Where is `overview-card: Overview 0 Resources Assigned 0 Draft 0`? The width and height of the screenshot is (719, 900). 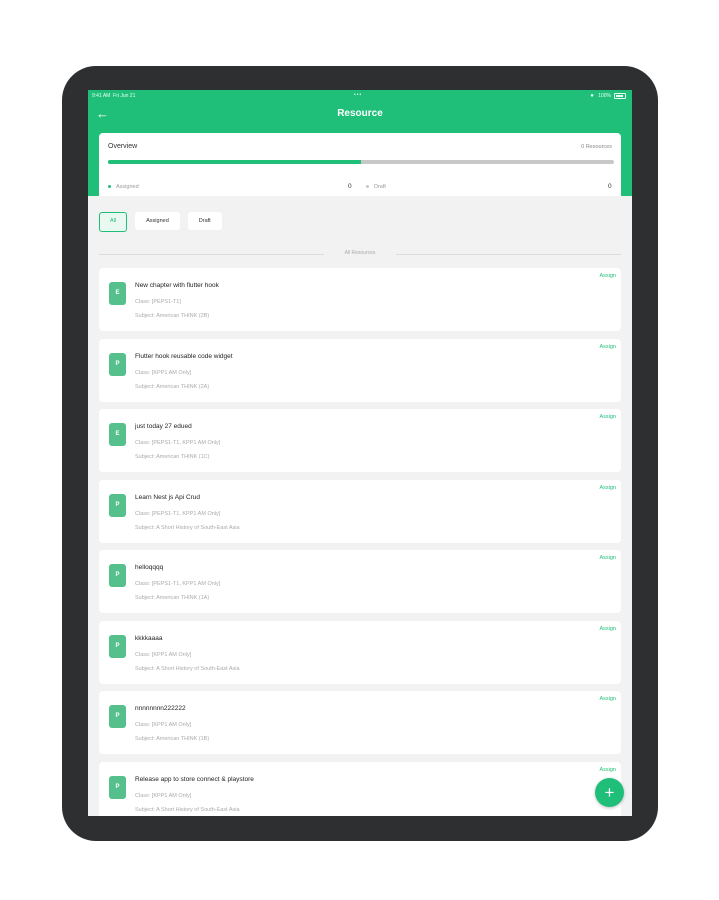
overview-card: Overview 0 Resources Assigned 0 Draft 0 is located at coordinates (360, 164).